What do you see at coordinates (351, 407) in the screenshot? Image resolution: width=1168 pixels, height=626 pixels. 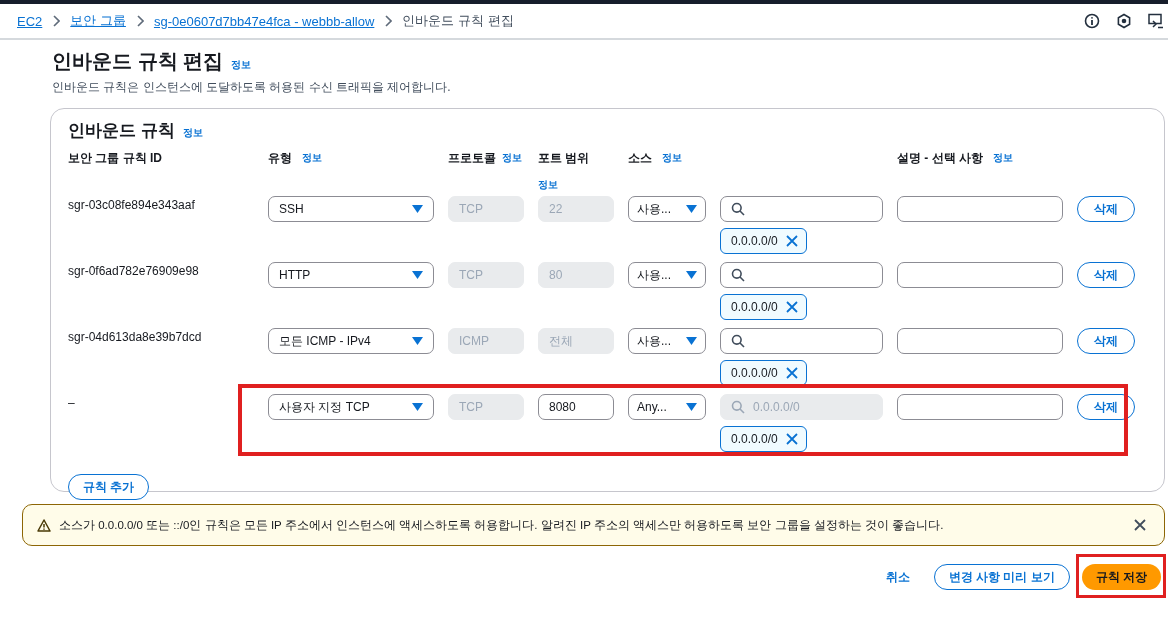 I see `type-select: 사용자 지정 TCP` at bounding box center [351, 407].